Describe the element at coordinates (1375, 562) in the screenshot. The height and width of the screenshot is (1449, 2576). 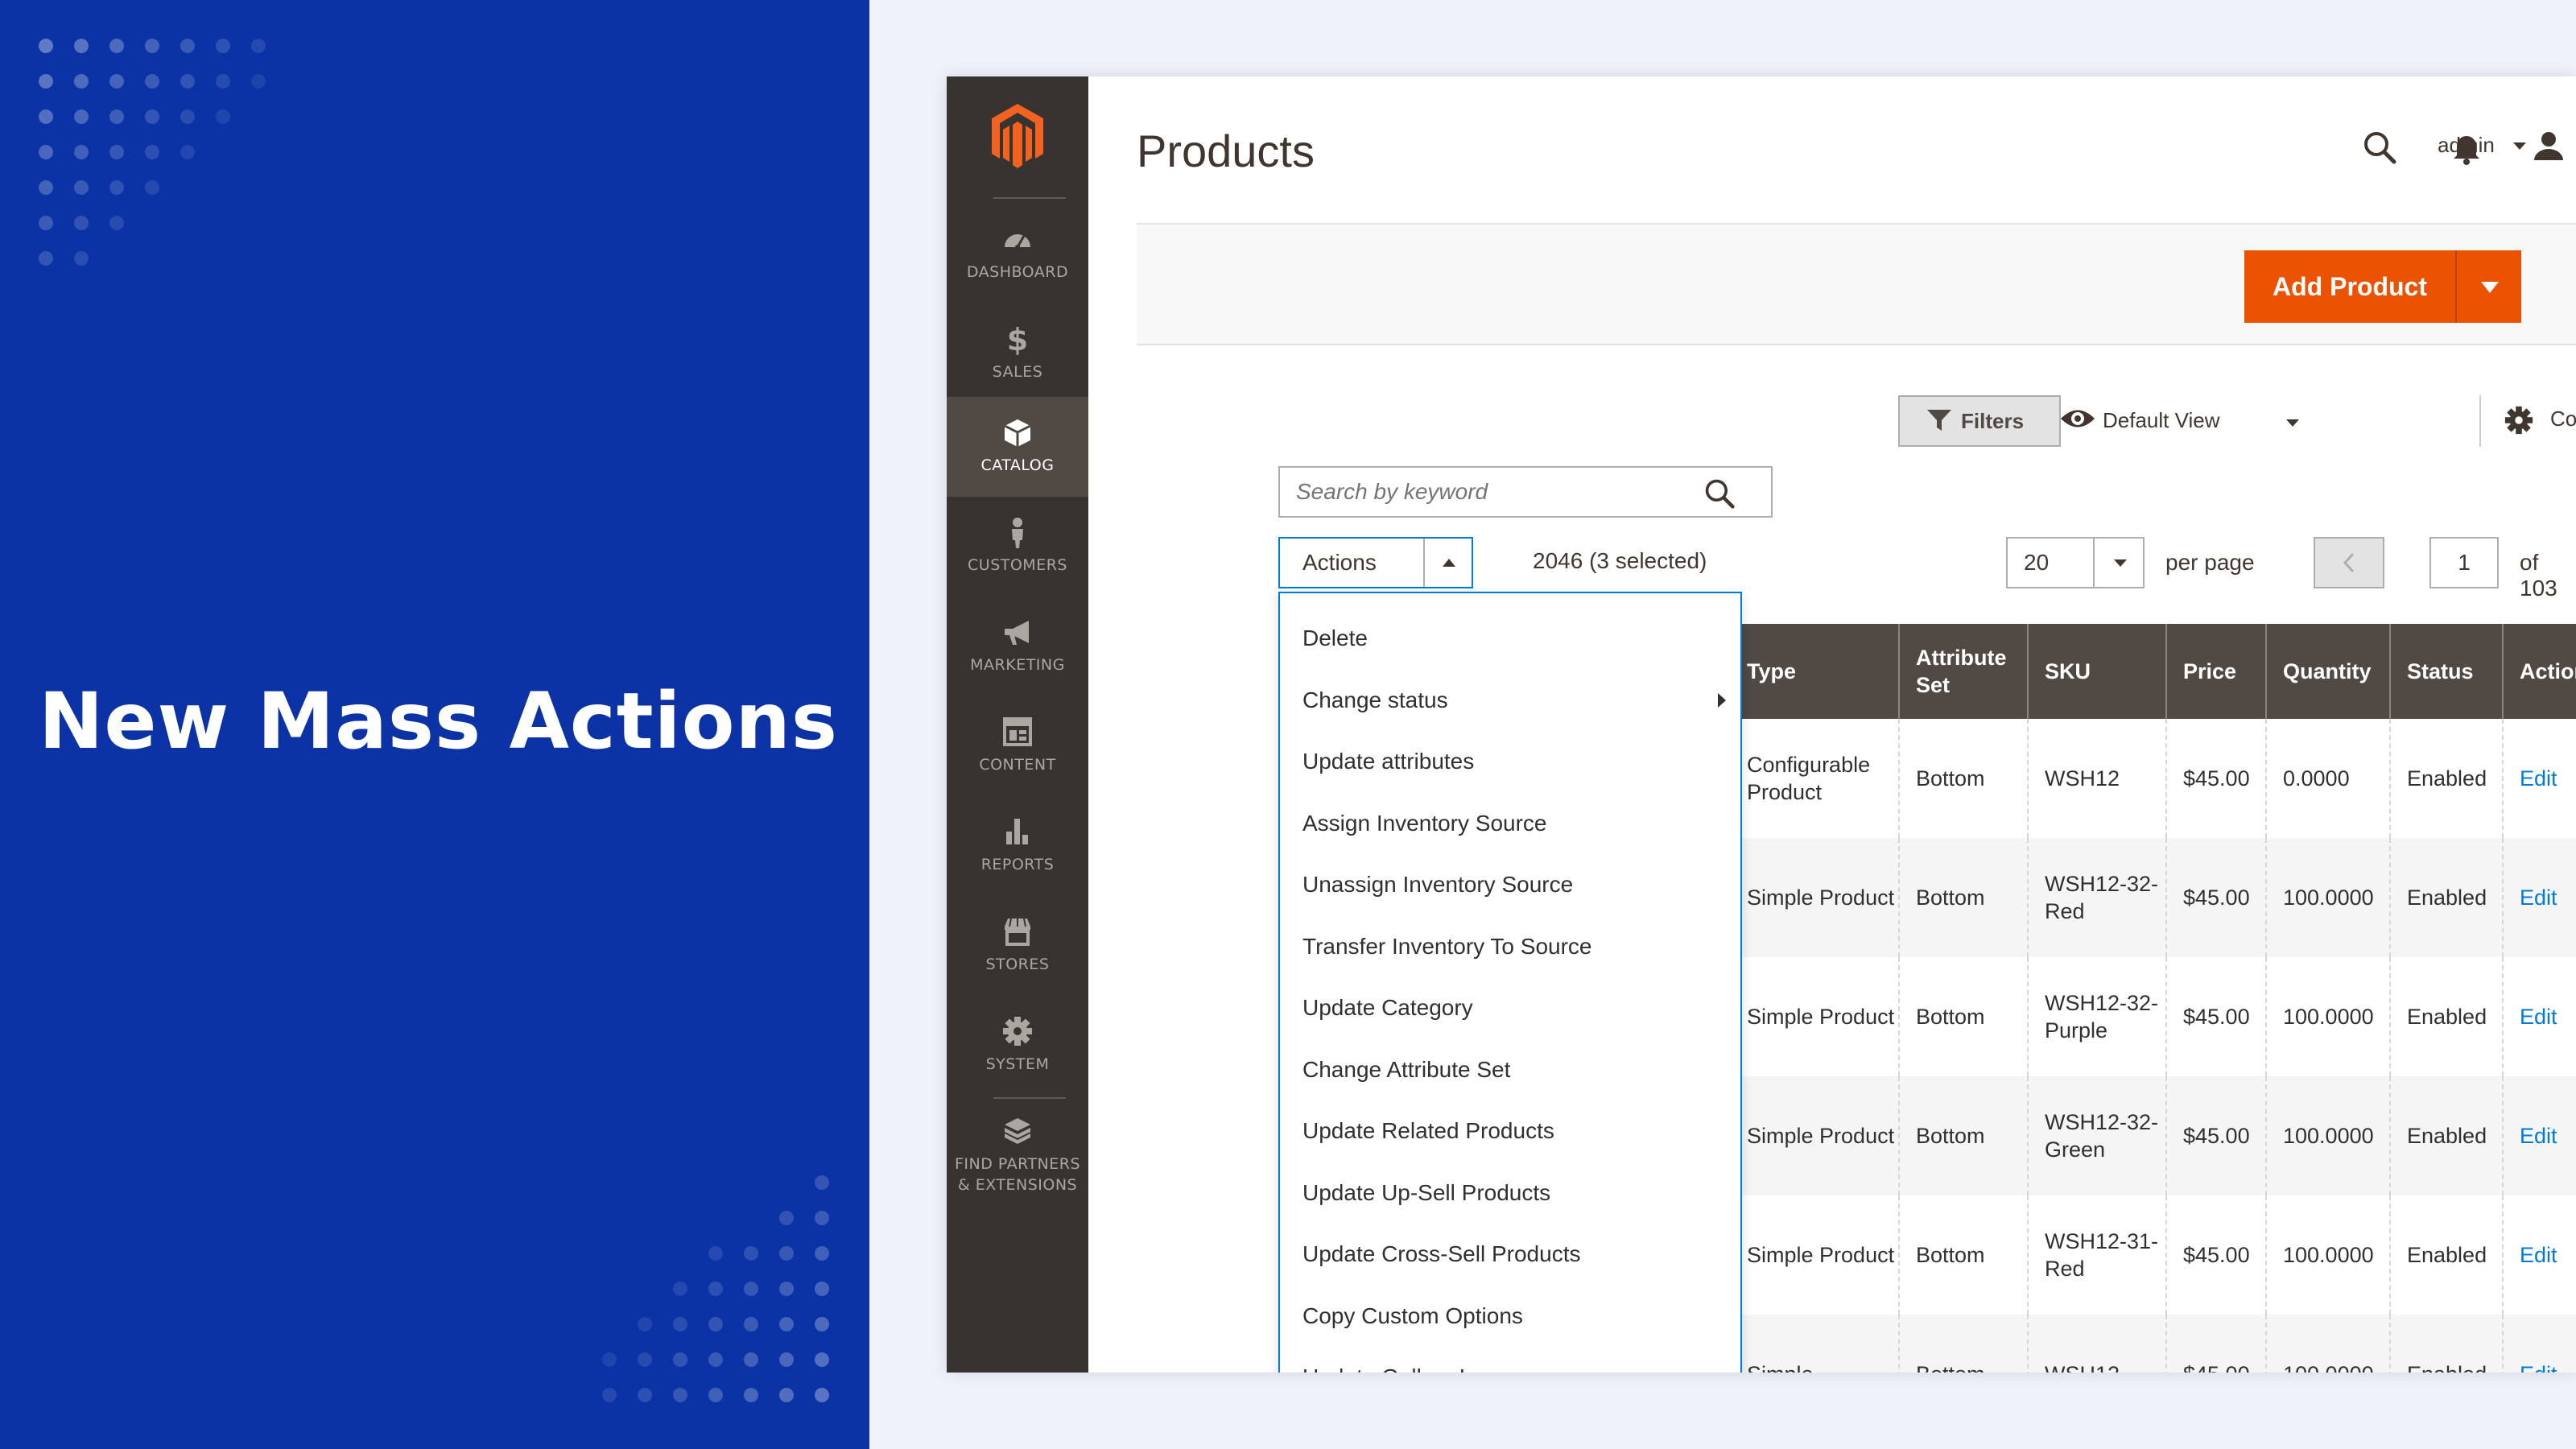
I see `mass-actions-select: Actions` at that location.